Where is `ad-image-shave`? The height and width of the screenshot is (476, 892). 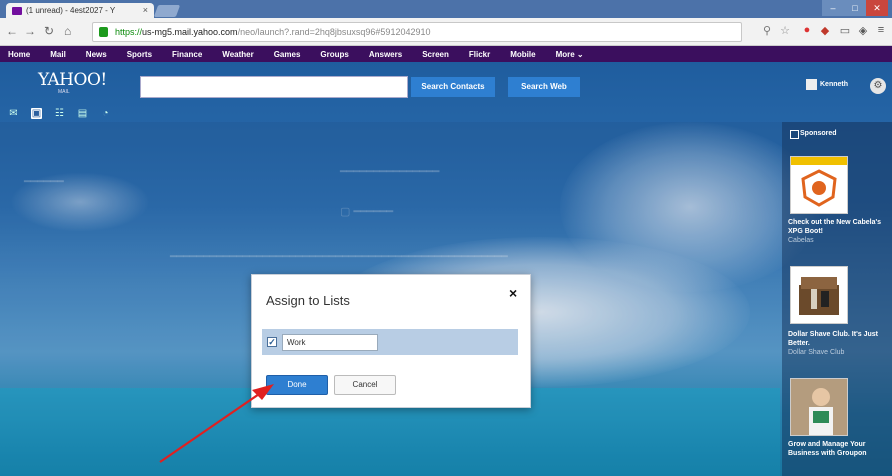 ad-image-shave is located at coordinates (819, 295).